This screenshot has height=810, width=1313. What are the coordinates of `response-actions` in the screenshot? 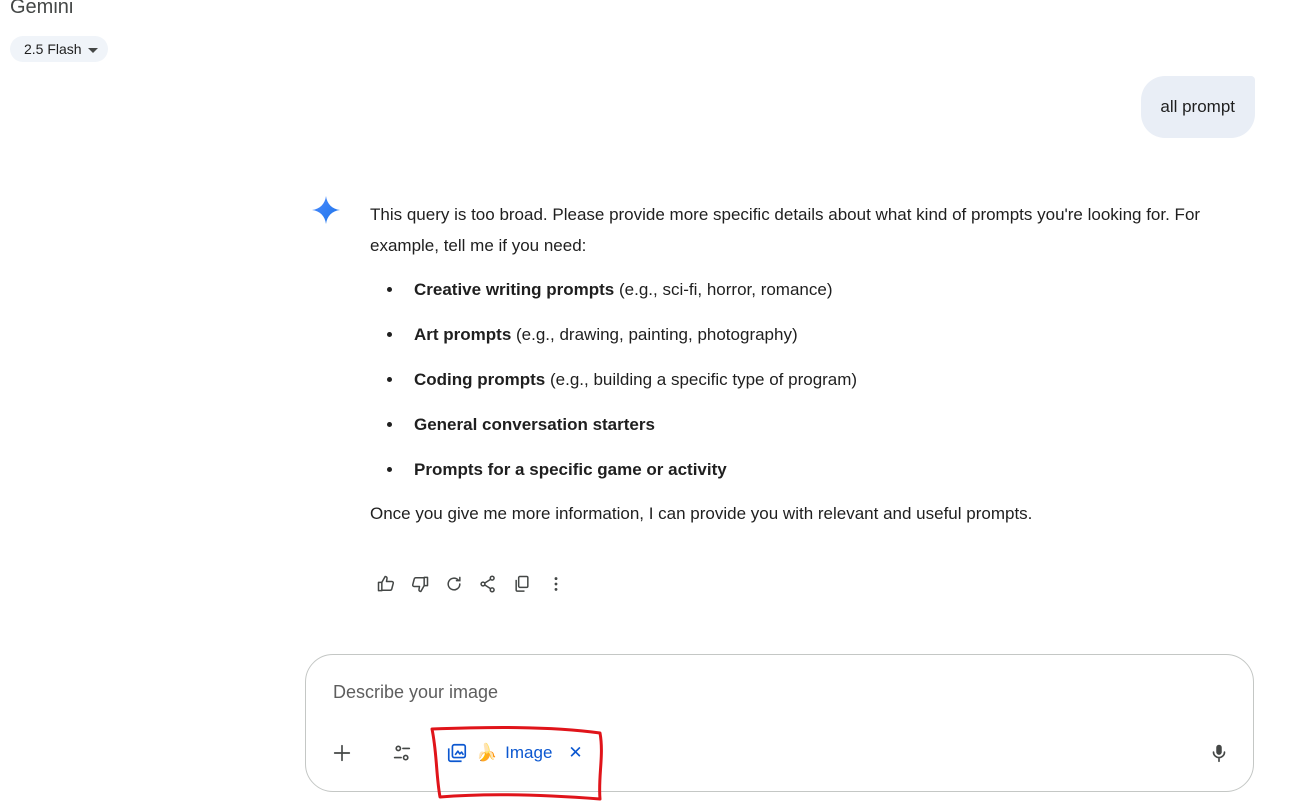 It's located at (472, 584).